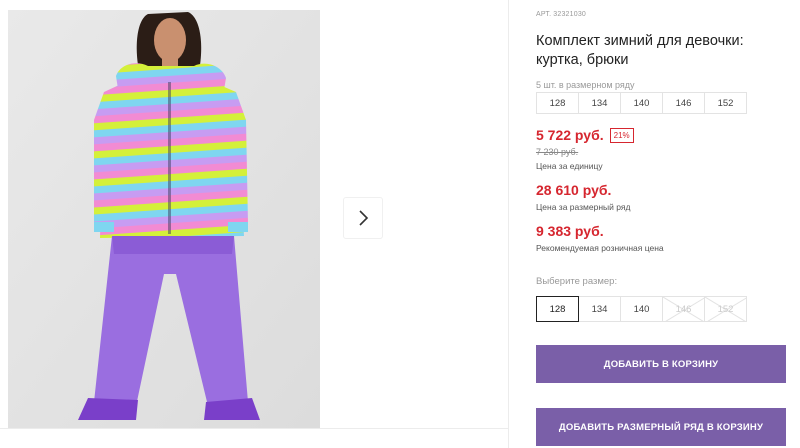 This screenshot has height=448, width=800. Describe the element at coordinates (570, 14) in the screenshot. I see `article-value: 32321030` at that location.